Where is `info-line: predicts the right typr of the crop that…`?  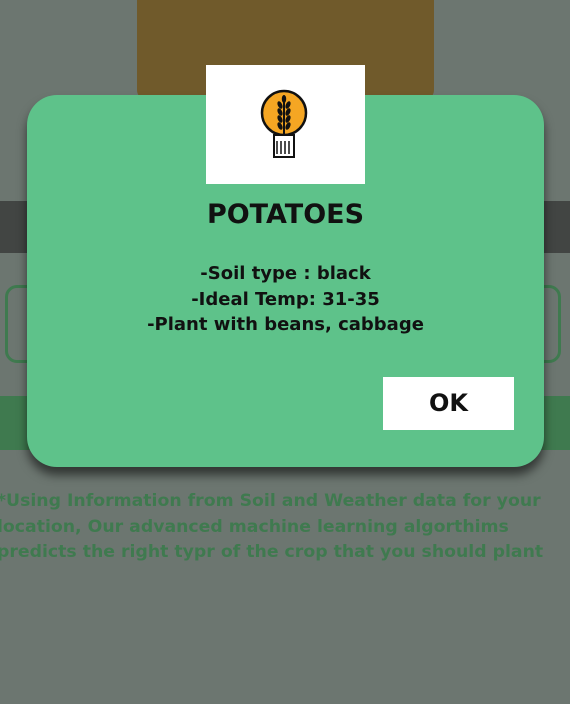 info-line: predicts the right typr of the crop that… is located at coordinates (272, 552).